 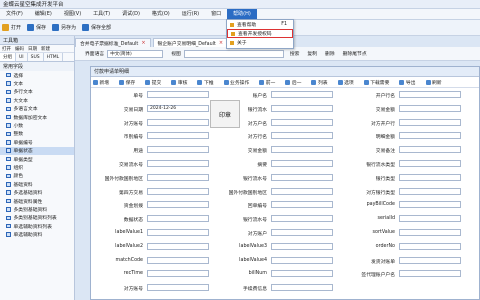 I want to click on sidebar-tool: 日期, so click(x=32, y=49).